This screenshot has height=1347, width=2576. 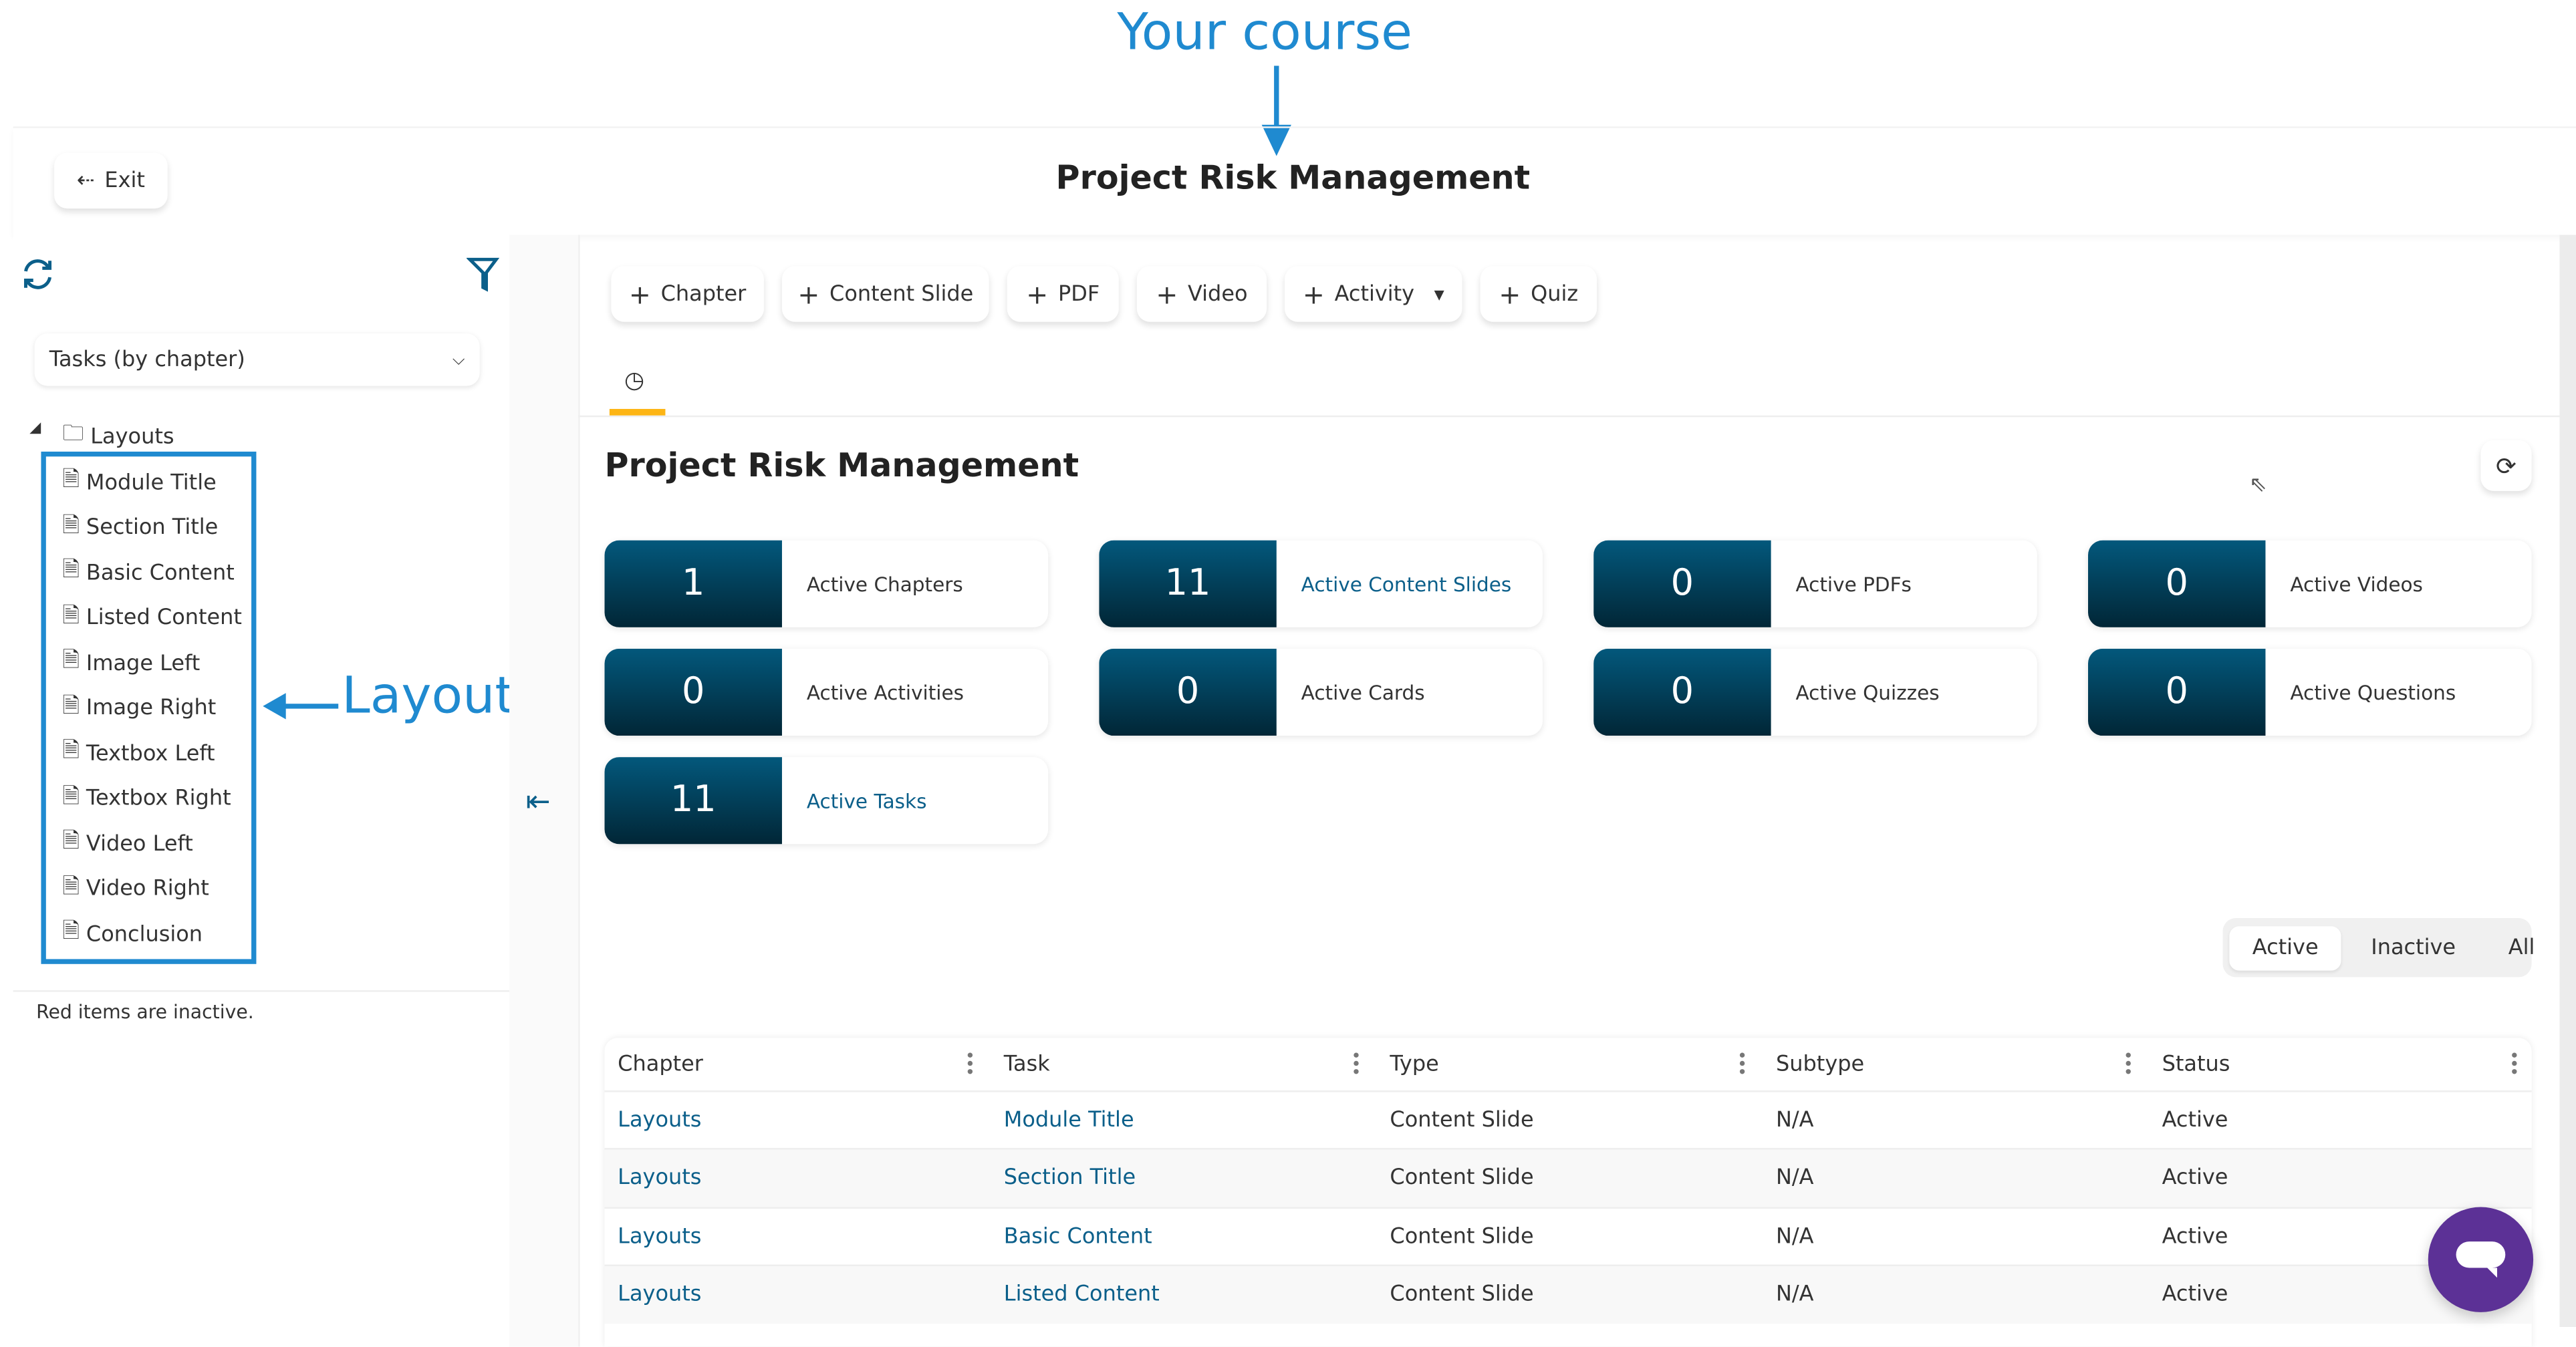 I want to click on tree-item: 🗎 Listed Content, so click(x=152, y=618).